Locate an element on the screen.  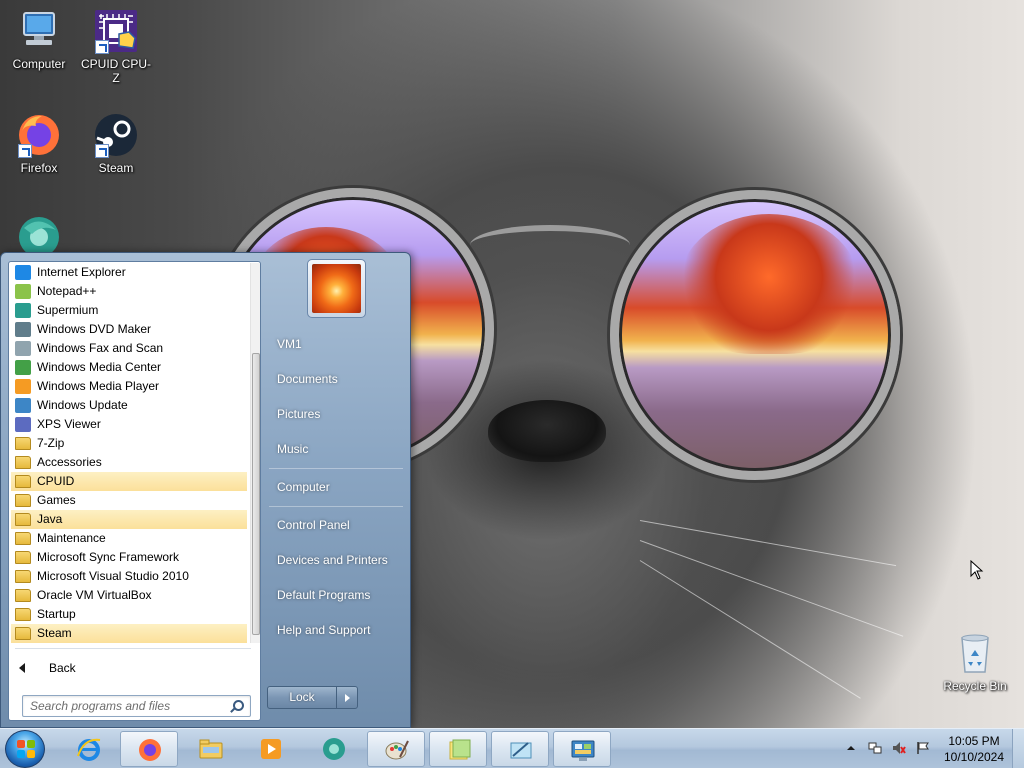
program-label: Microsoft Sync Framework is located at coordinates (108, 557).